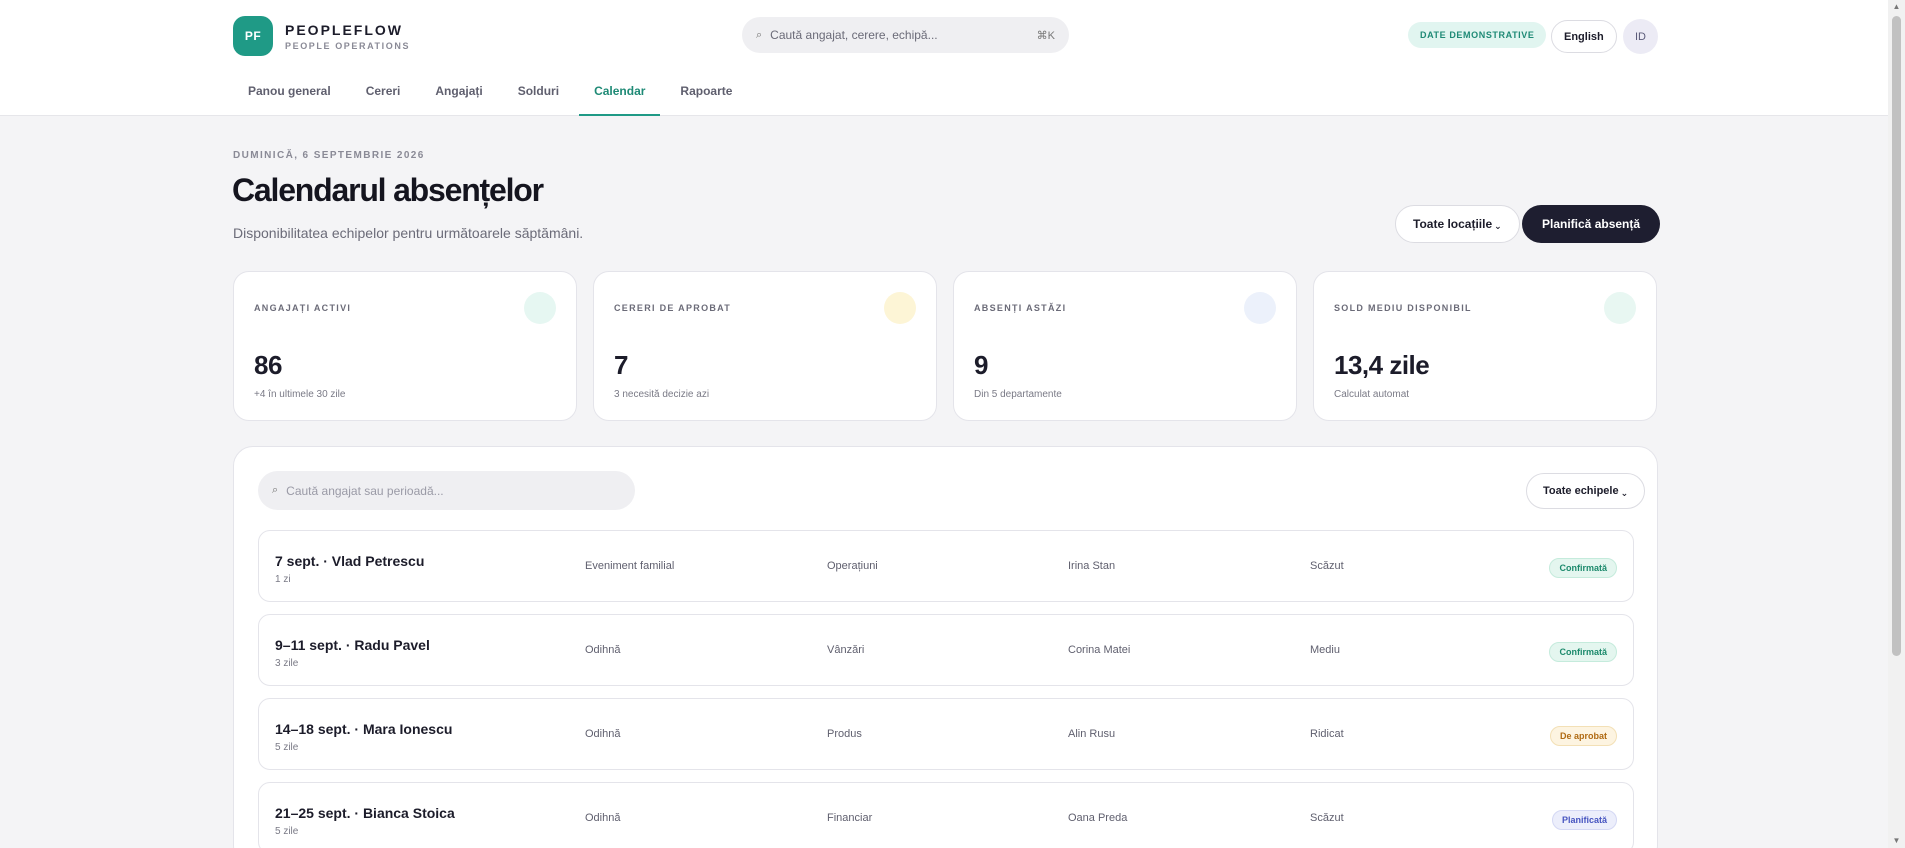 This screenshot has width=1905, height=848. I want to click on scroll-down-icon: ▼, so click(1896, 840).